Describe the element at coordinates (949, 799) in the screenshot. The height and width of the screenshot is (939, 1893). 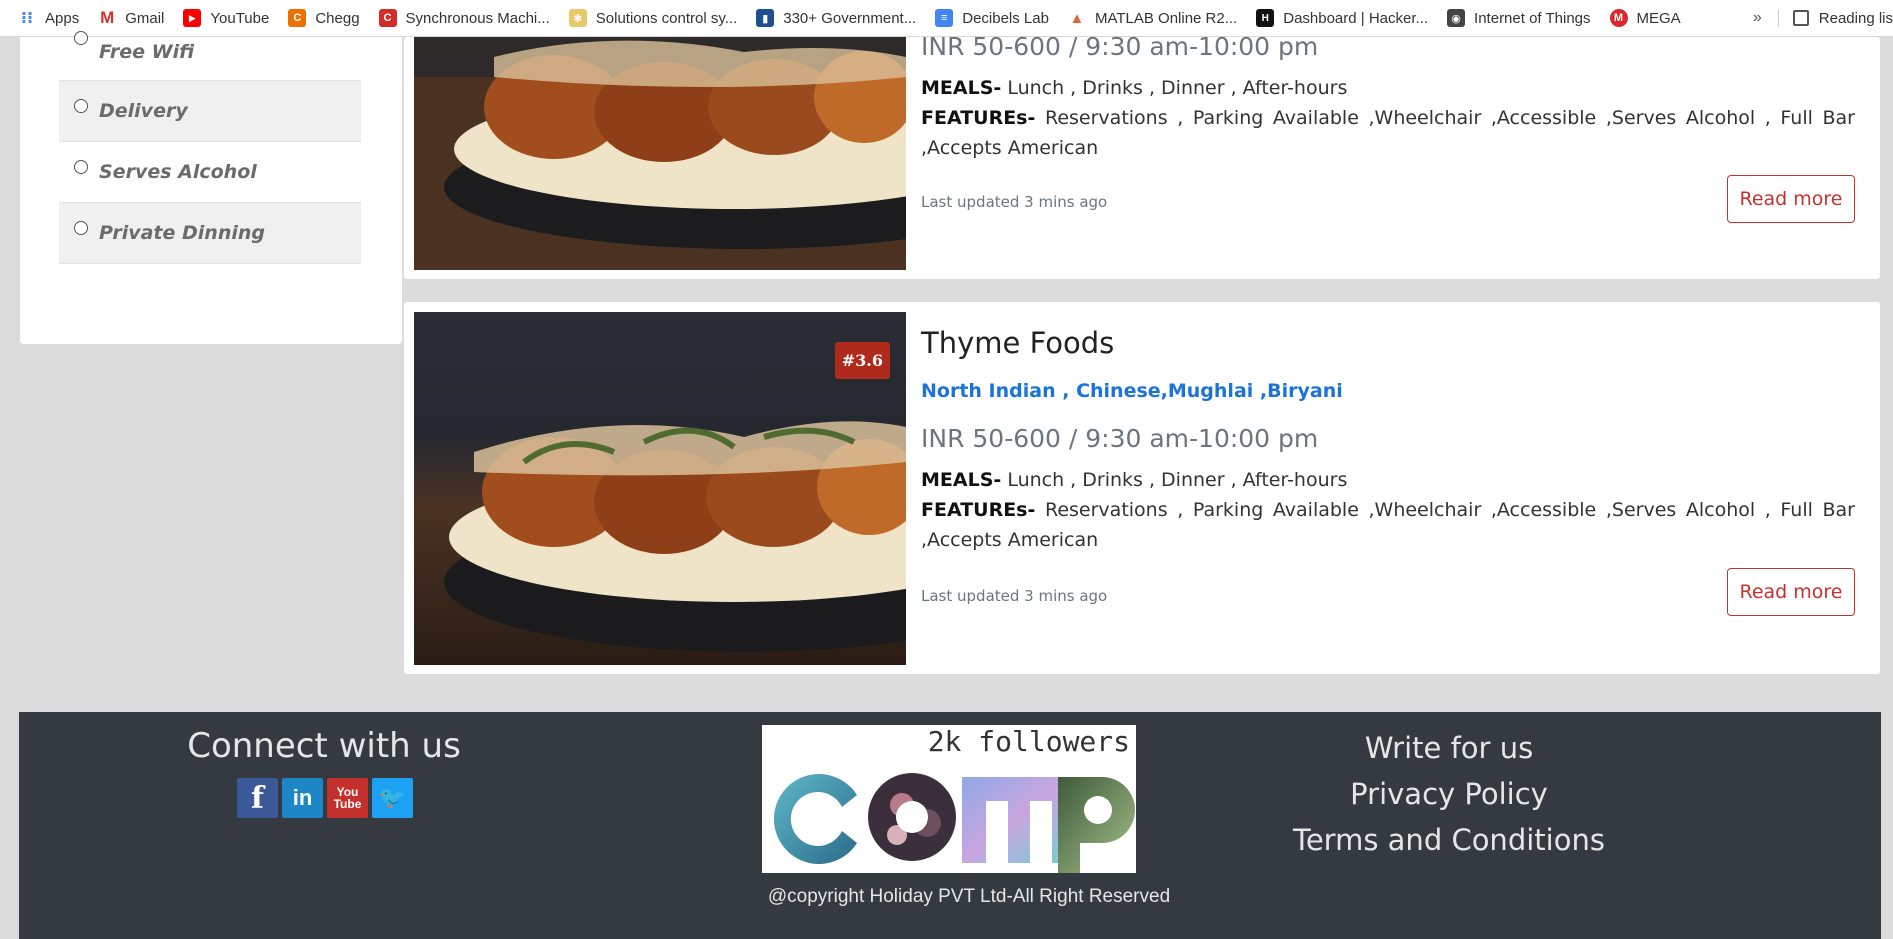
I see `comp-logo: 2k followers` at that location.